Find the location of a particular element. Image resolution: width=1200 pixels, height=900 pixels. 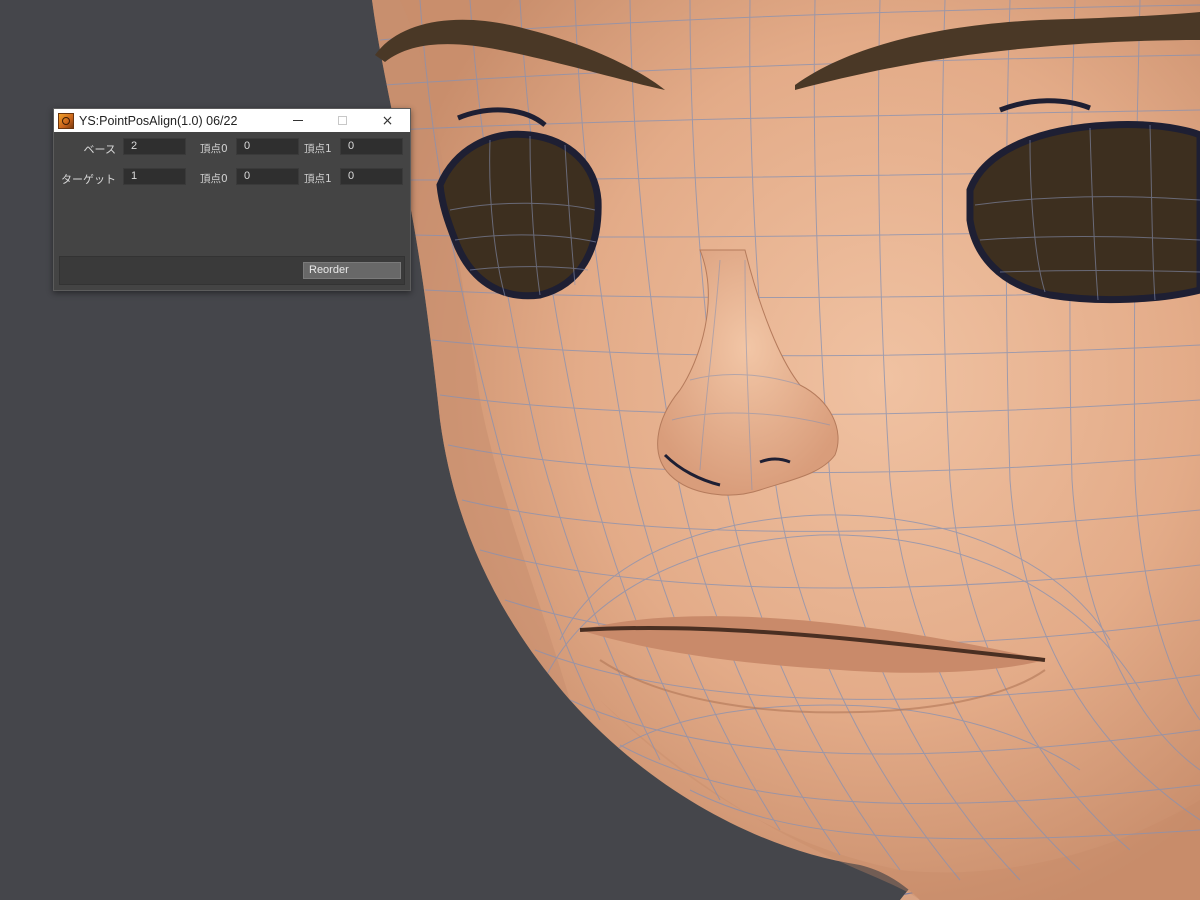

close-icon: × is located at coordinates (387, 120).